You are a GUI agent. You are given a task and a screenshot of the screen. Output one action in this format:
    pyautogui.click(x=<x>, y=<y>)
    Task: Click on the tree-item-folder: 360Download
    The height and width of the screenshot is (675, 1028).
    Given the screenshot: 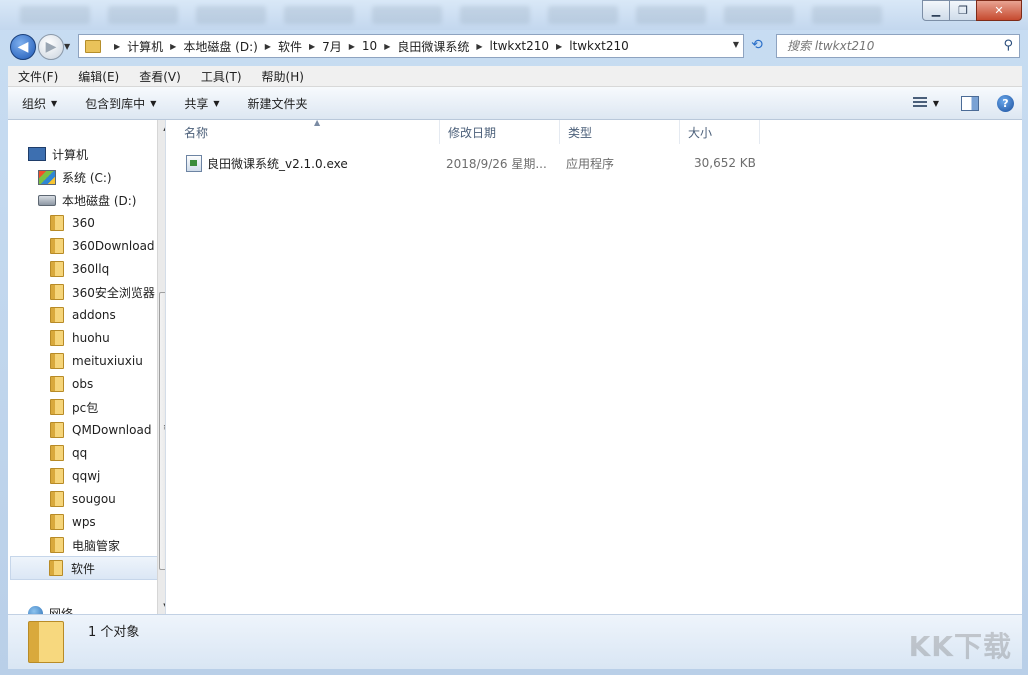 What is the action you would take?
    pyautogui.click(x=102, y=246)
    